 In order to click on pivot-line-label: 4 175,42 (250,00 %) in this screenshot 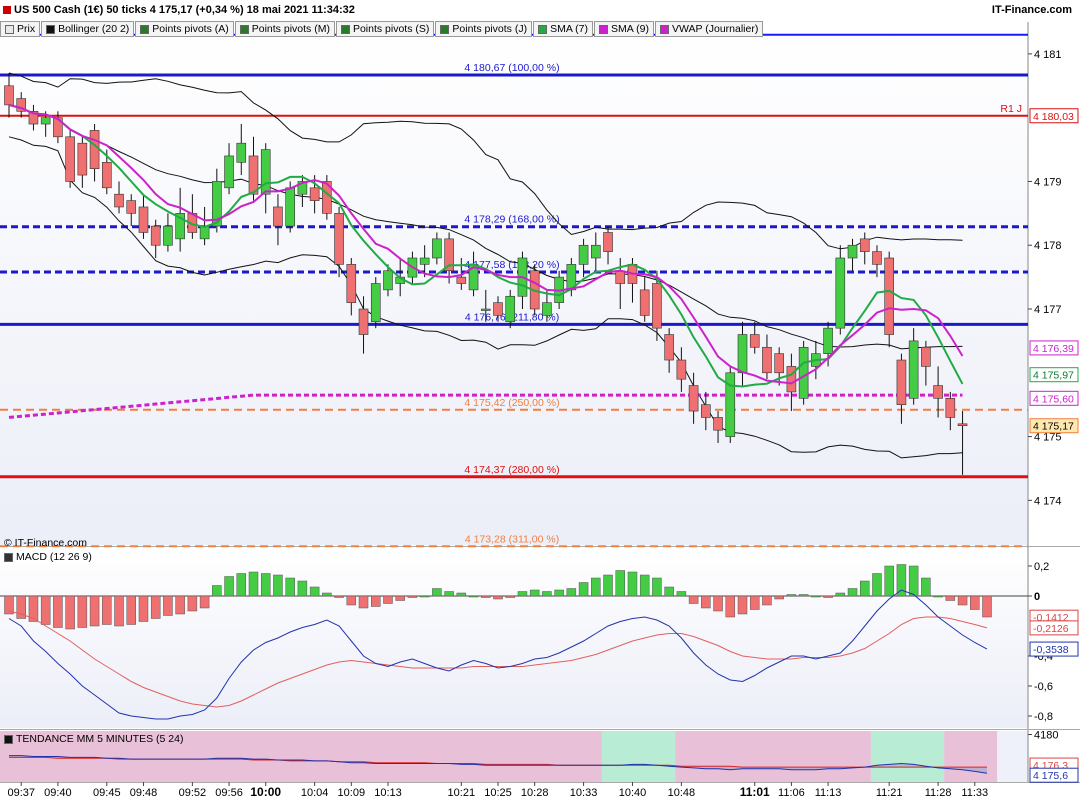, I will do `click(511, 403)`.